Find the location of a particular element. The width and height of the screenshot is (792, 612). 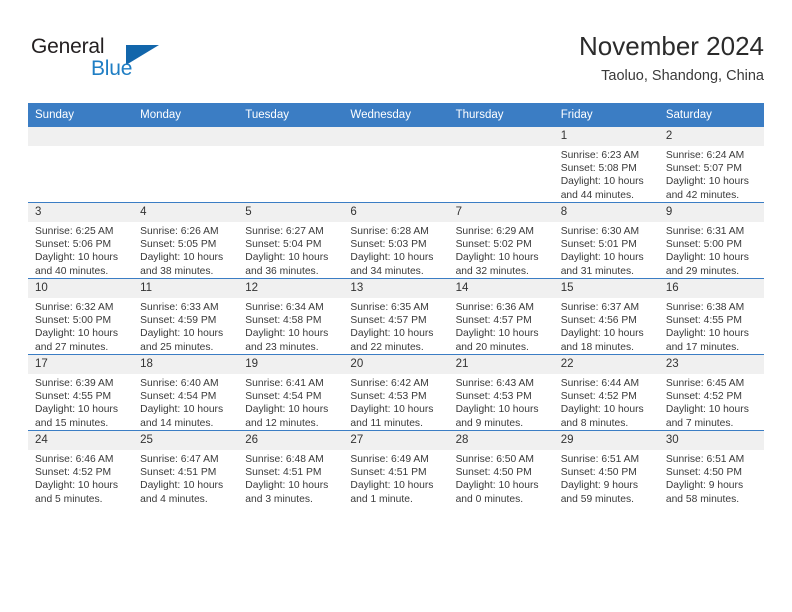

sunset-text: Sunset: 4:55 PM is located at coordinates (73, 397).